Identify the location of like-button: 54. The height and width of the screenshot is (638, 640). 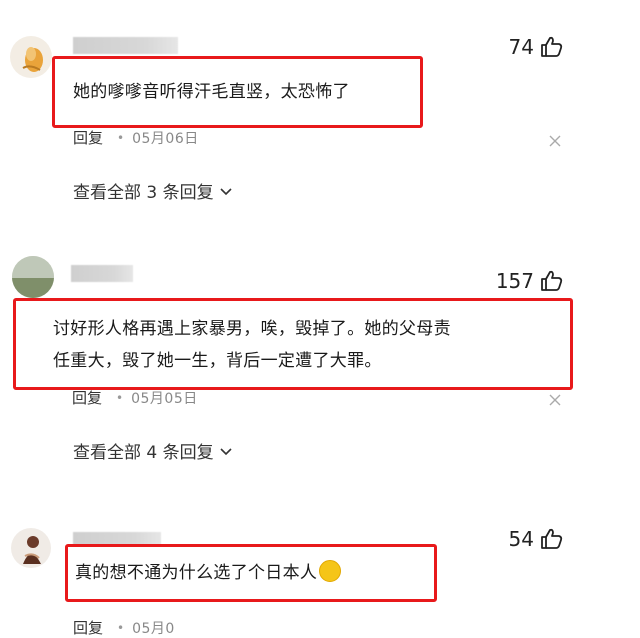
(536, 539).